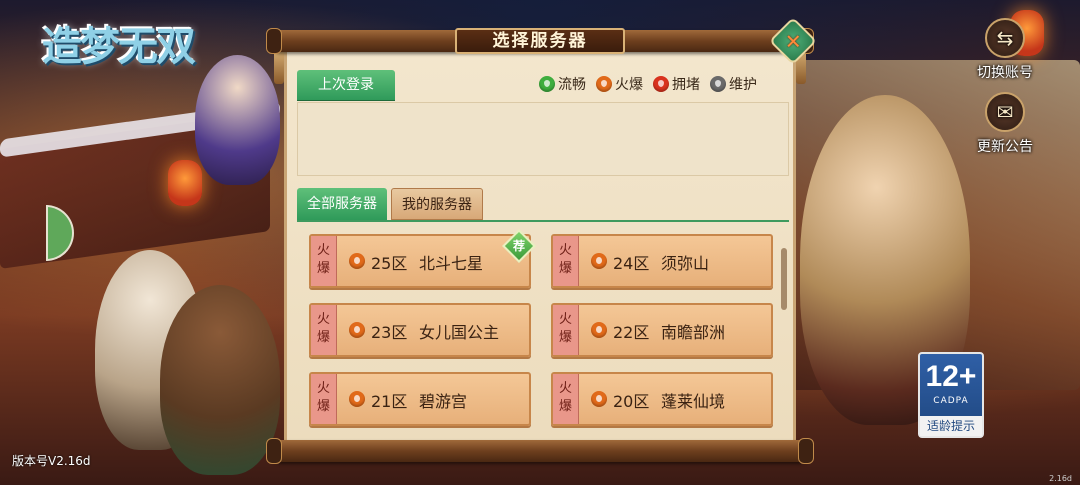  Describe the element at coordinates (459, 332) in the screenshot. I see `server-name: 女儿国公主` at that location.